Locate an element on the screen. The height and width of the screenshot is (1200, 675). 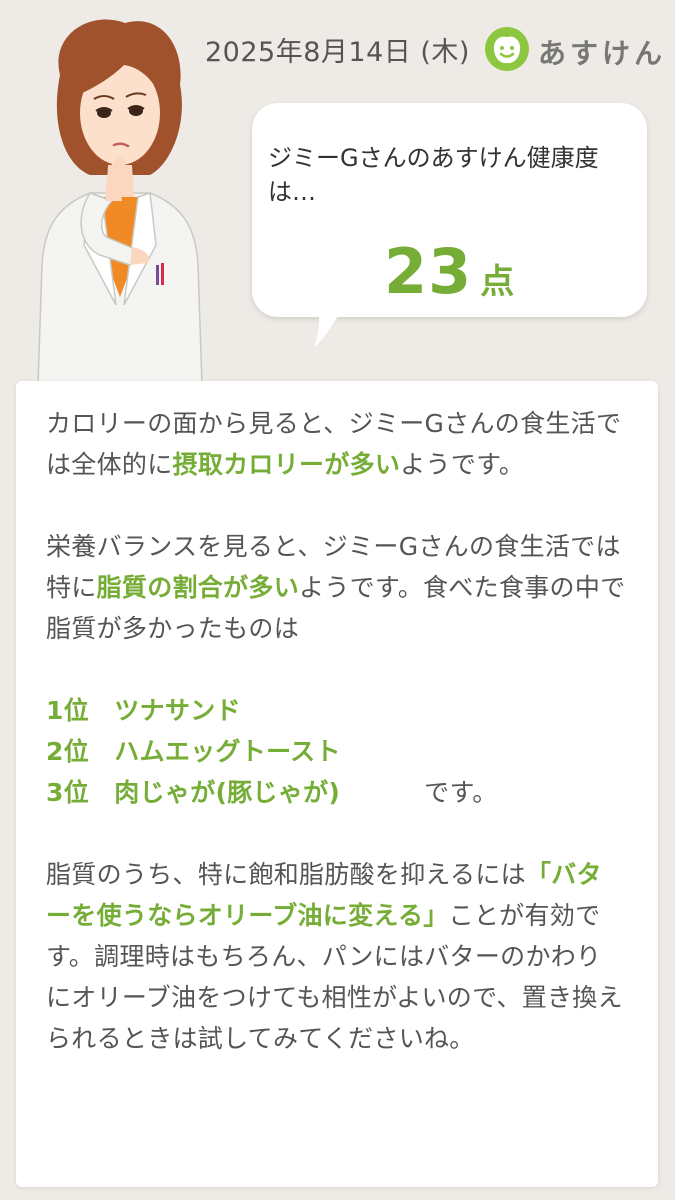
calorie-highlight: 摂取カロリーが多い is located at coordinates (286, 464).